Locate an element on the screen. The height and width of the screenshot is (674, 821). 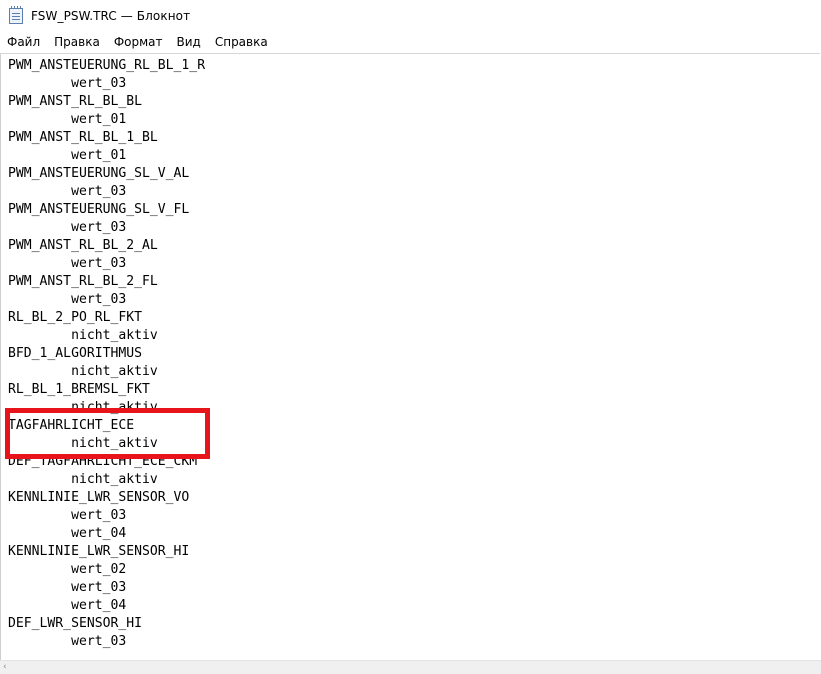
text-line: BFD_1_ALGORITHMUS is located at coordinates (106, 354).